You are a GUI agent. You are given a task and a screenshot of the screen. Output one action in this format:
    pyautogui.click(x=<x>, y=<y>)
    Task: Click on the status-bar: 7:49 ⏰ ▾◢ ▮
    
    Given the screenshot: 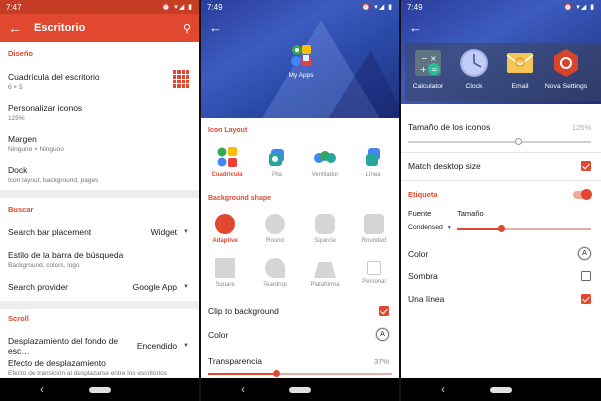 What is the action you would take?
    pyautogui.click(x=501, y=7)
    